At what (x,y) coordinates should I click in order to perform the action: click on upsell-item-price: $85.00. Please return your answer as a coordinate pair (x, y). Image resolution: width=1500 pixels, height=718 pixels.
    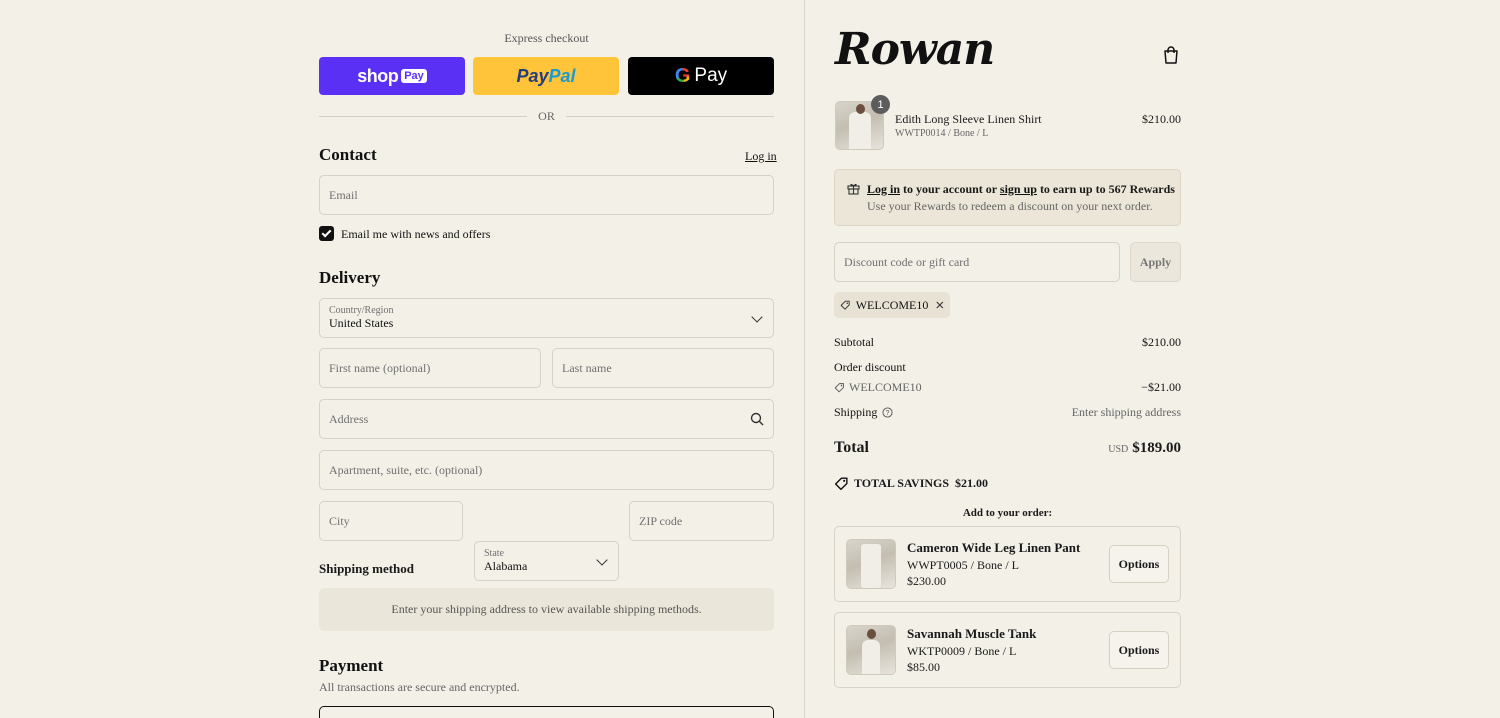
    Looking at the image, I should click on (923, 667).